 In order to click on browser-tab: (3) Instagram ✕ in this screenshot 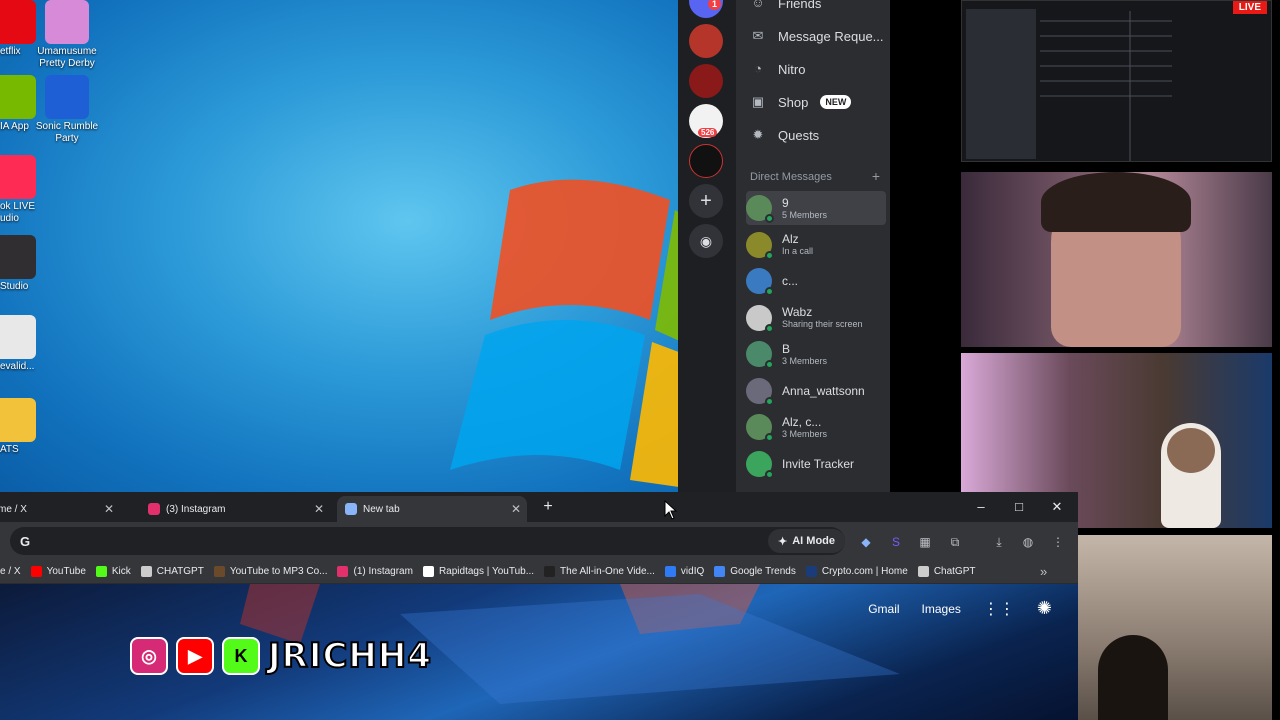, I will do `click(235, 509)`.